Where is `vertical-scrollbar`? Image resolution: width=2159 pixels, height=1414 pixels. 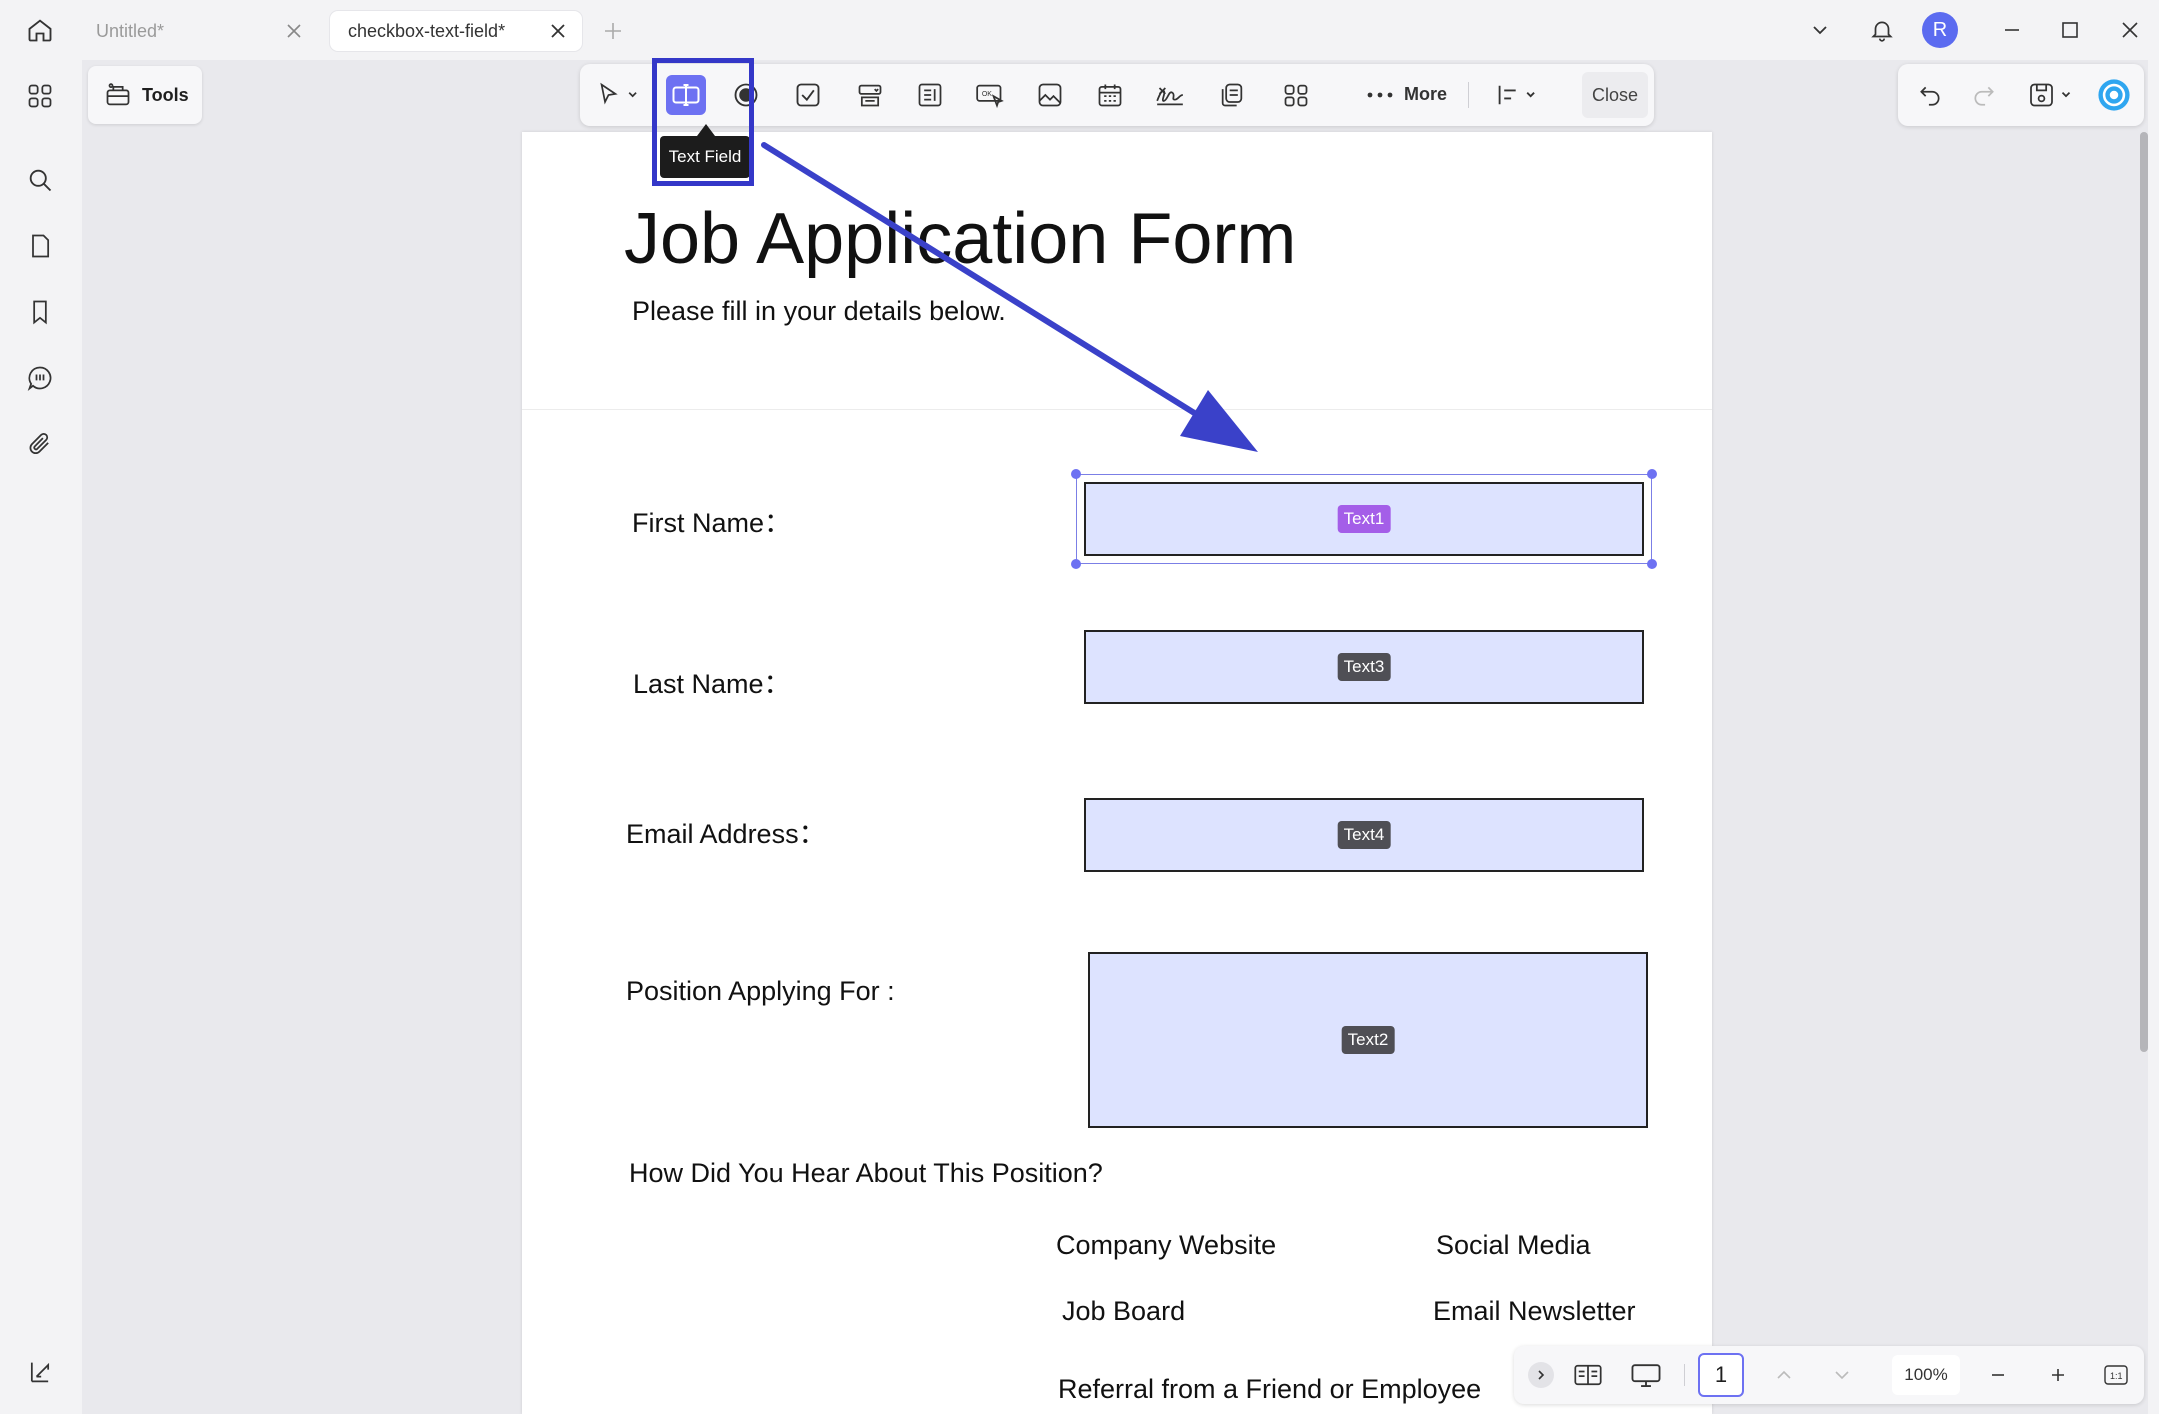 vertical-scrollbar is located at coordinates (2144, 592).